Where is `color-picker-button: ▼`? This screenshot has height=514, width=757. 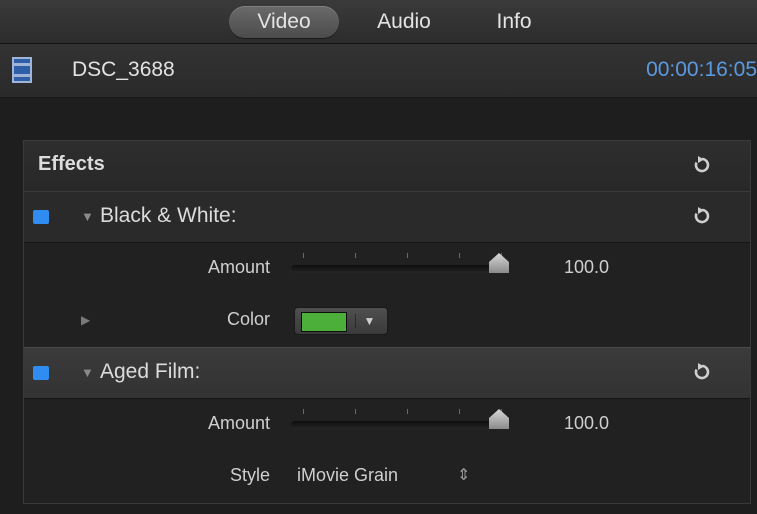 color-picker-button: ▼ is located at coordinates (341, 321).